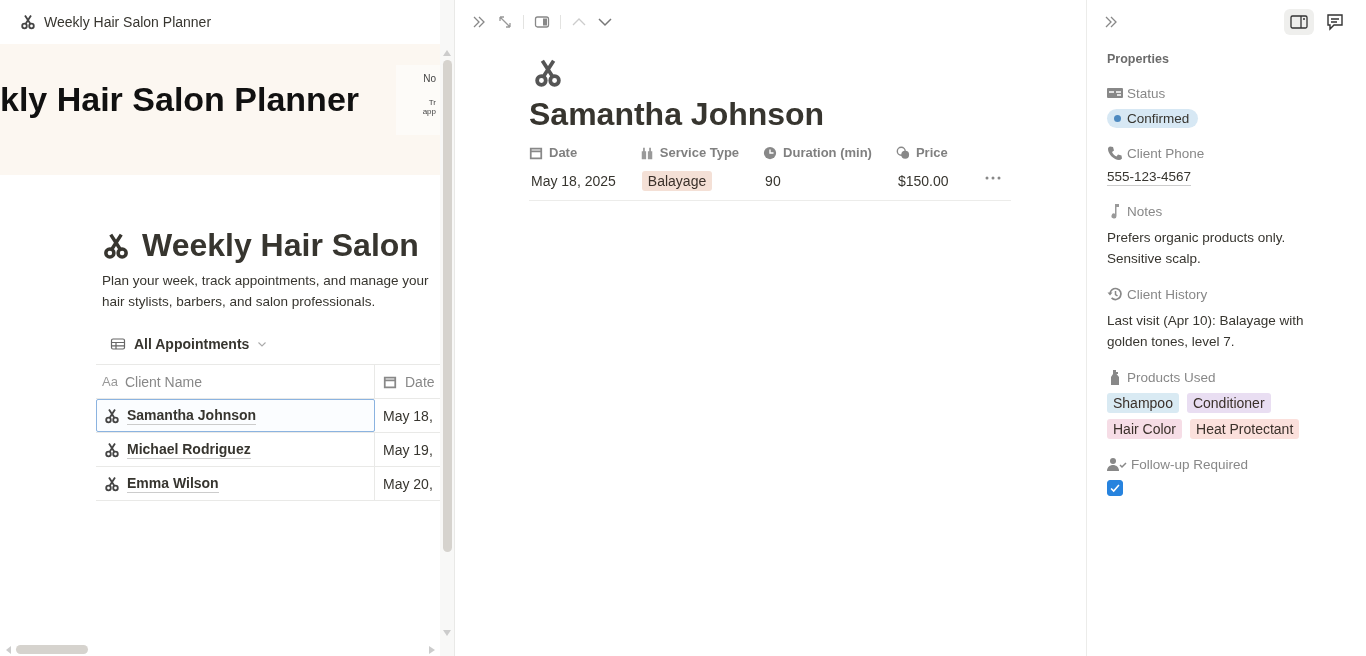  Describe the element at coordinates (1153, 118) in the screenshot. I see `status-pill: Confirmed` at that location.